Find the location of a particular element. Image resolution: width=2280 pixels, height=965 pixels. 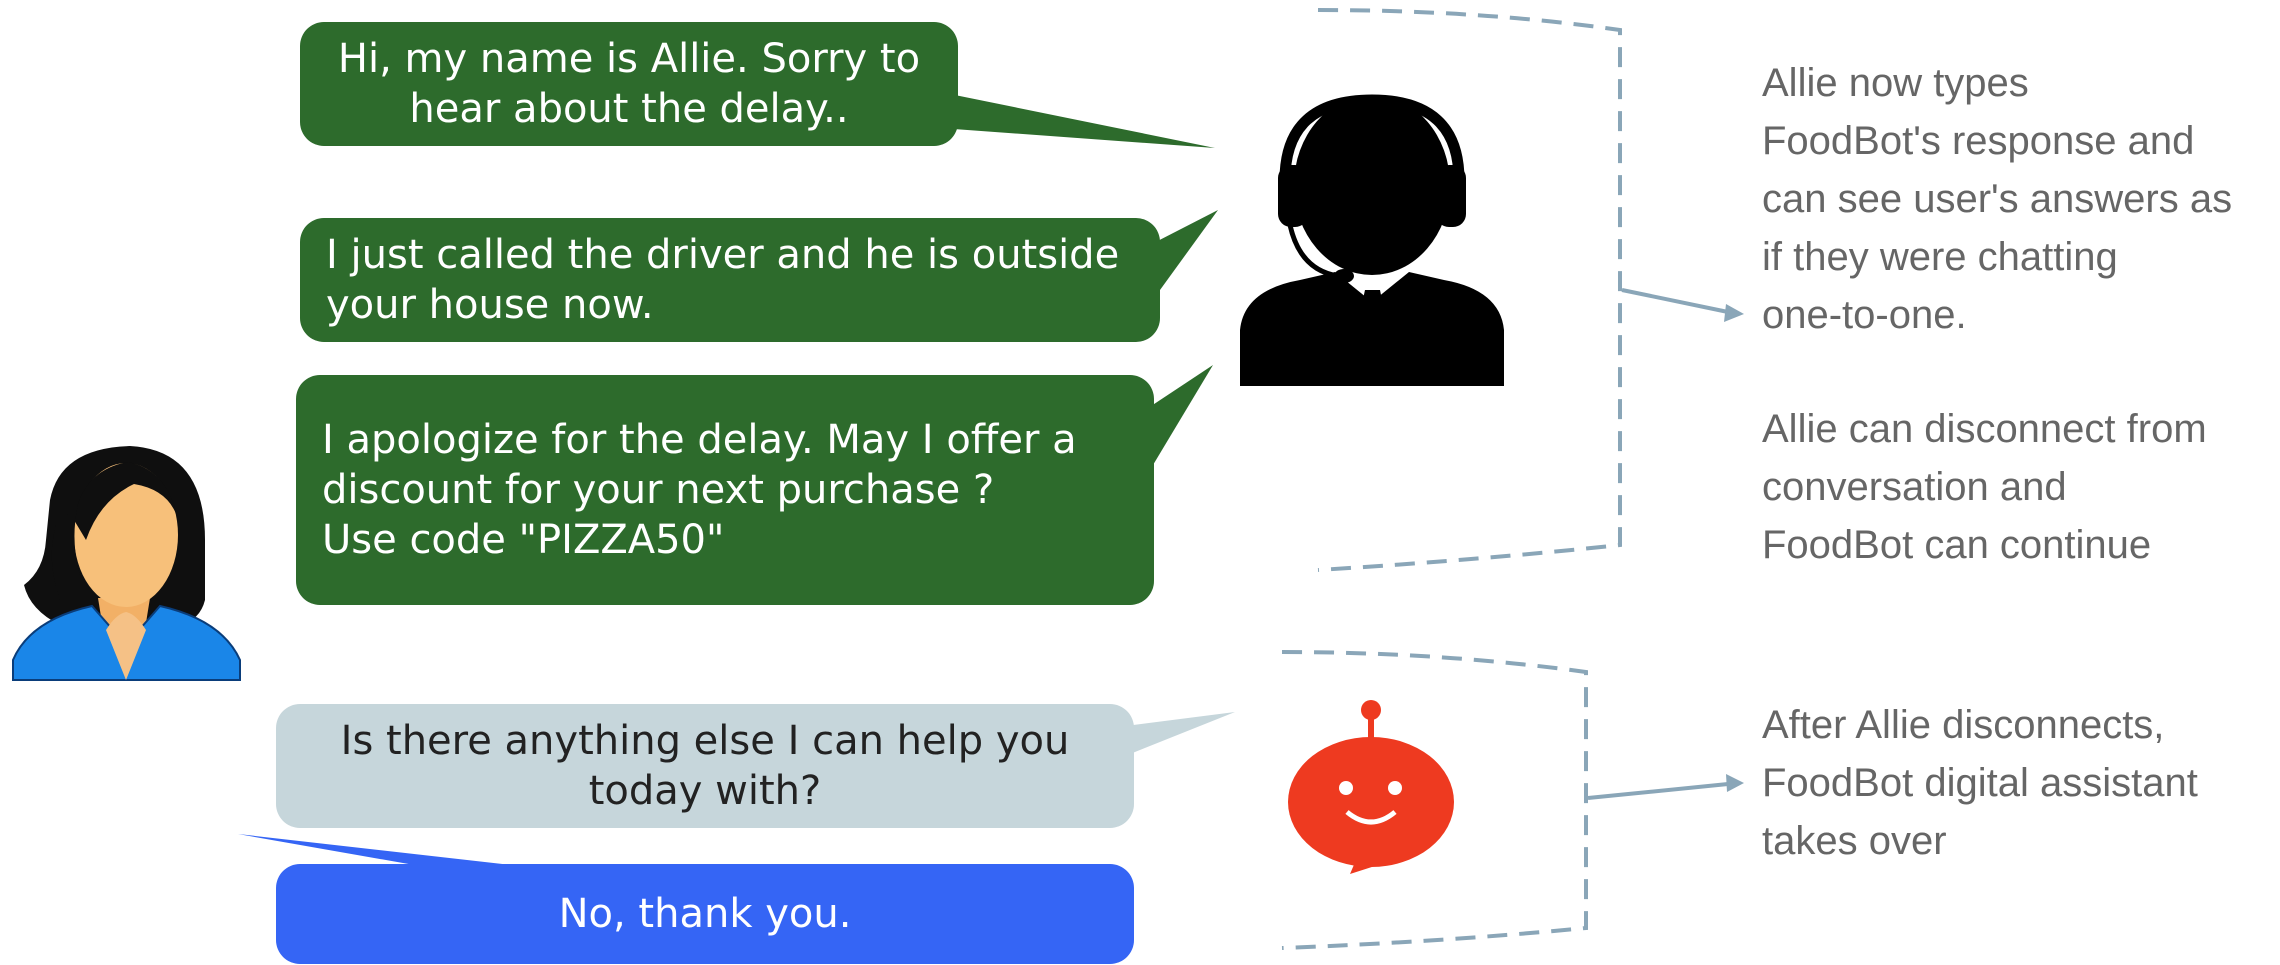

note-line: takes over is located at coordinates (1854, 841).